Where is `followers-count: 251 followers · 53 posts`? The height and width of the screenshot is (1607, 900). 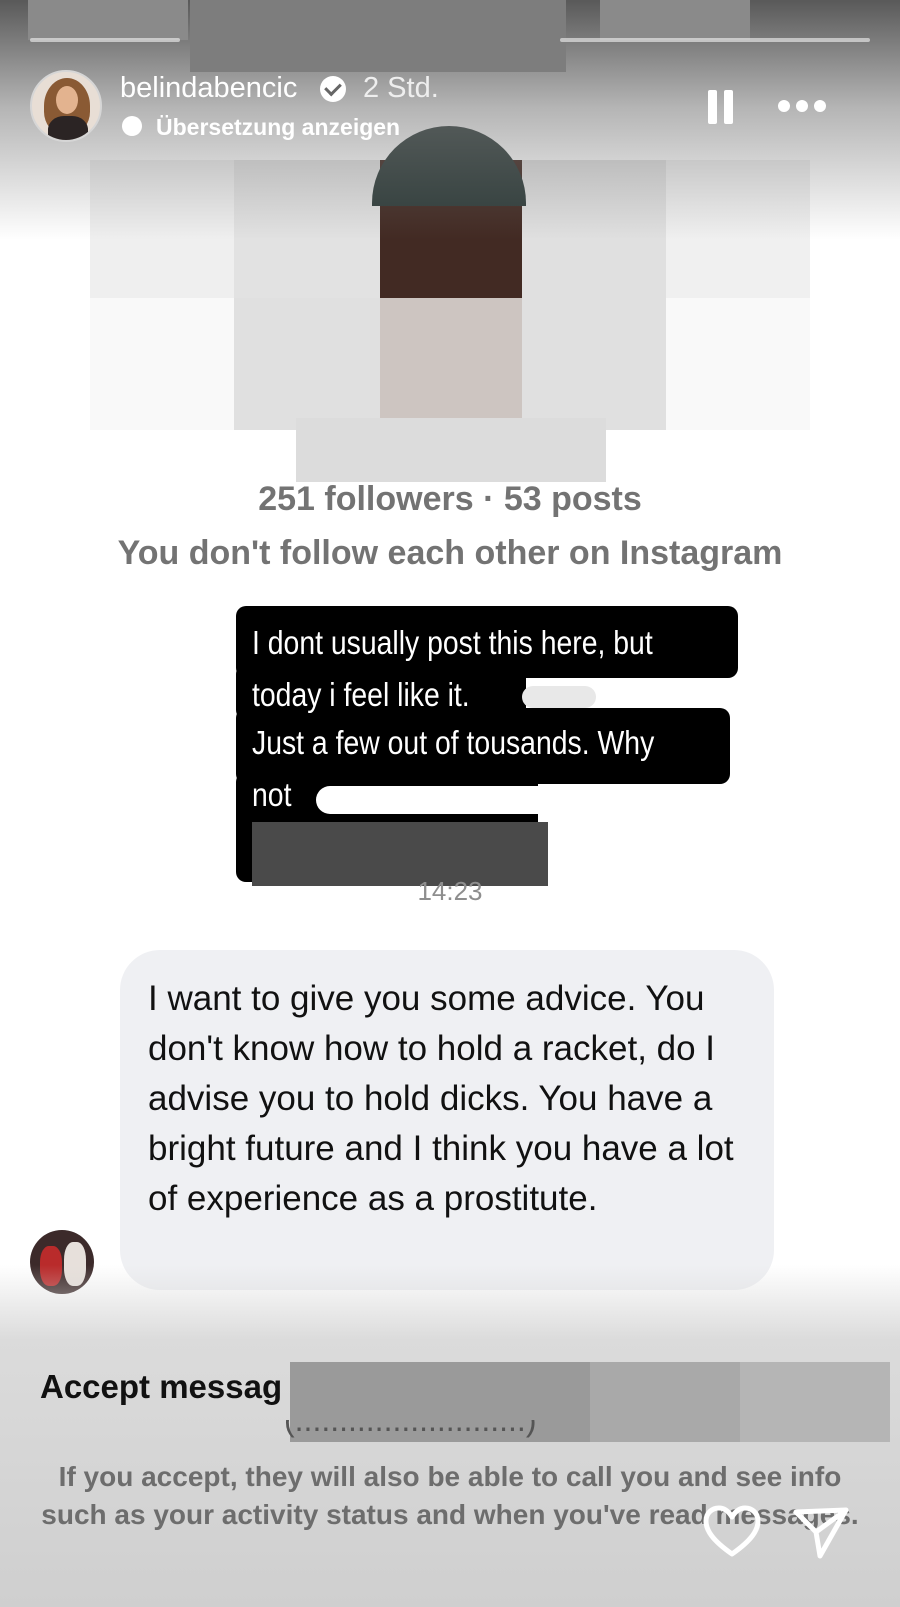 followers-count: 251 followers · 53 posts is located at coordinates (450, 499).